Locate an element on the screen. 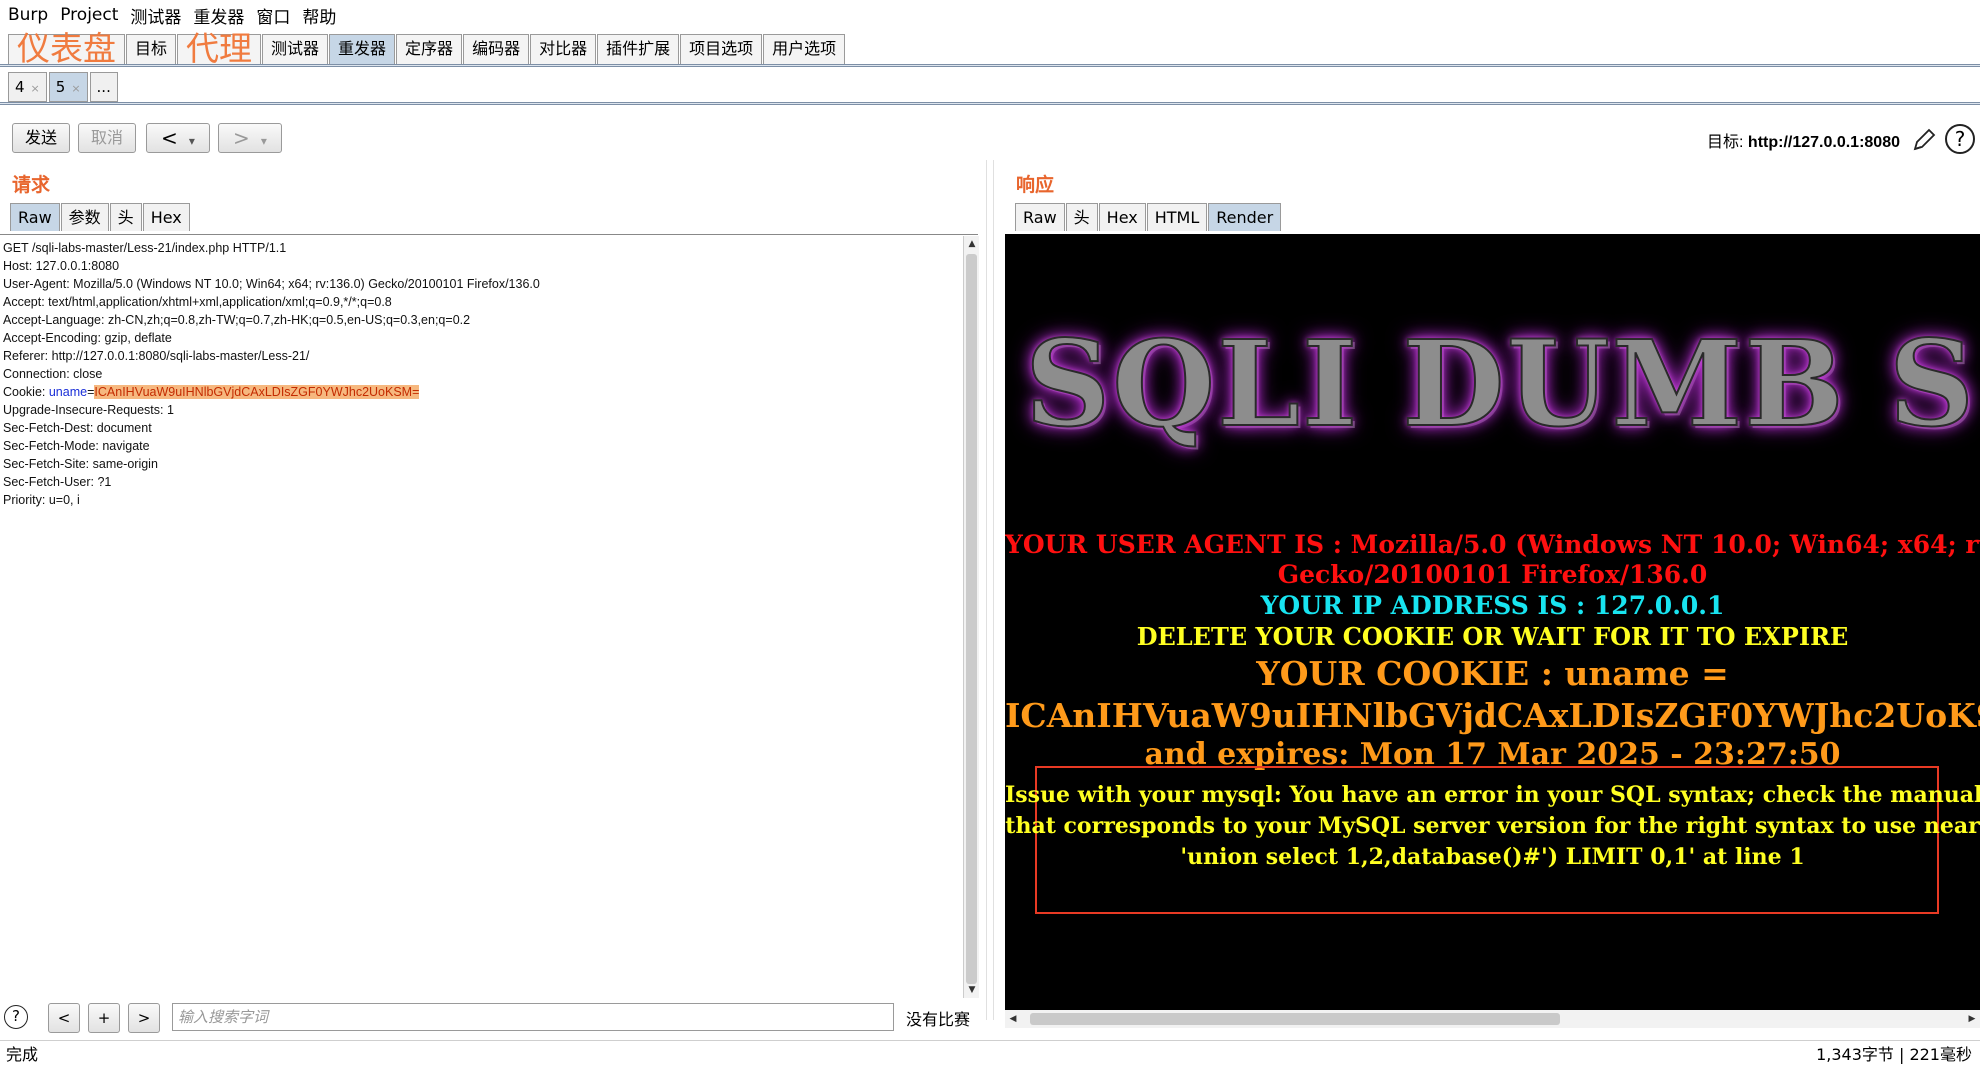 This screenshot has width=1980, height=1070. send-button: 发送 is located at coordinates (41, 138).